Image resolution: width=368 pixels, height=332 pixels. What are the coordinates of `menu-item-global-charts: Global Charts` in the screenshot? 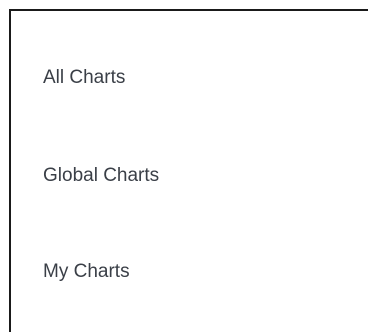 It's located at (101, 176).